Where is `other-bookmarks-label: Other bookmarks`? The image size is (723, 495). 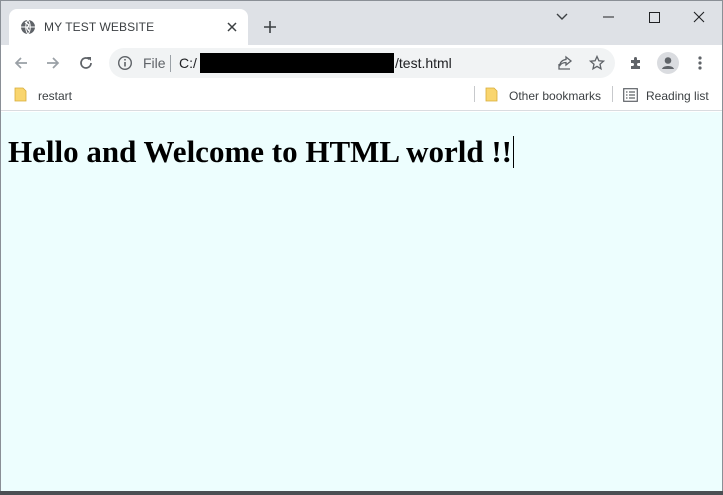 other-bookmarks-label: Other bookmarks is located at coordinates (555, 96).